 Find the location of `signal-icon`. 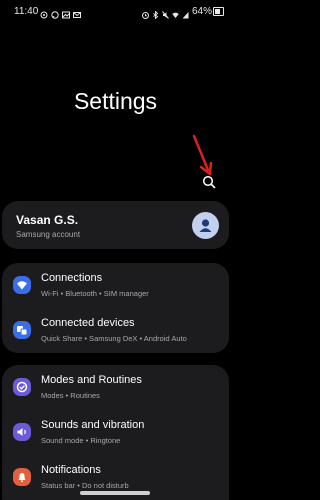

signal-icon is located at coordinates (185, 12).